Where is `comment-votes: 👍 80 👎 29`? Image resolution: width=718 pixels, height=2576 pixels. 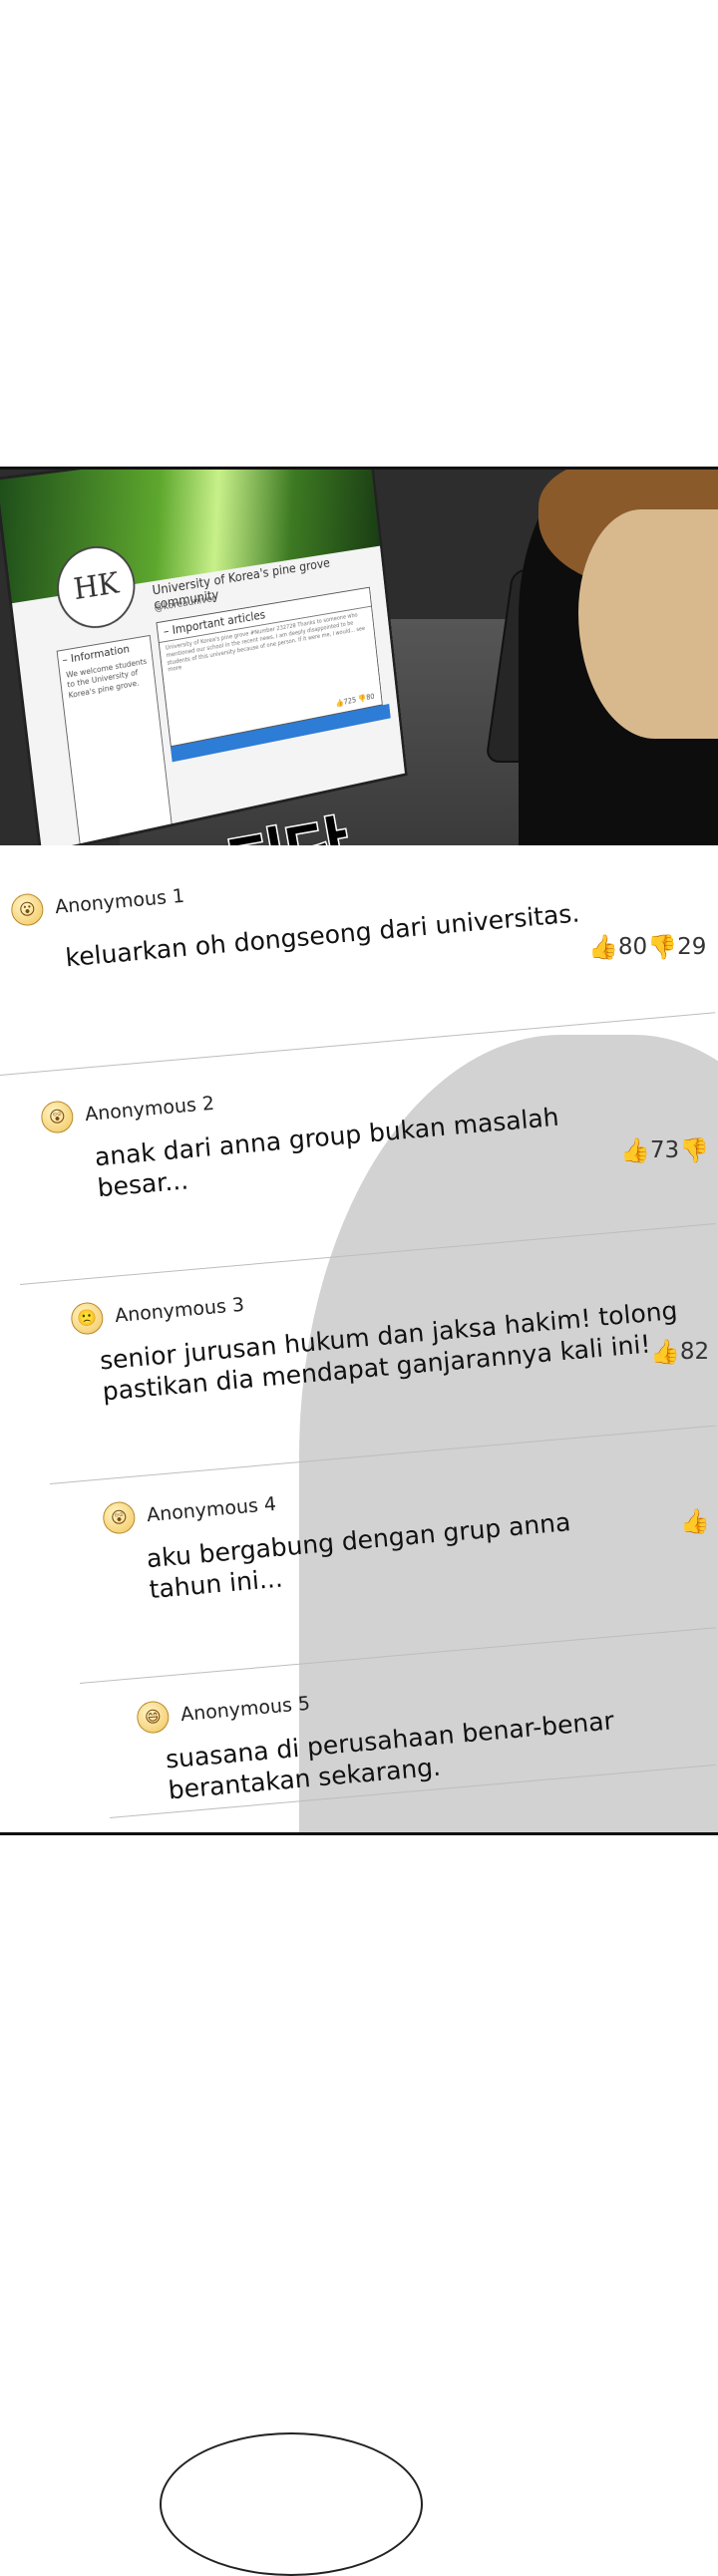 comment-votes: 👍 80 👎 29 is located at coordinates (647, 947).